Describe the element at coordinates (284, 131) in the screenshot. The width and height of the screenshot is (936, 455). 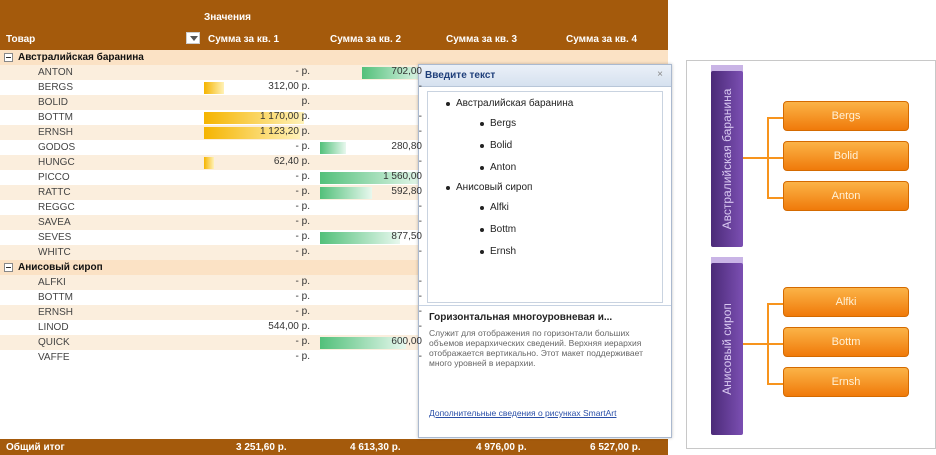
I see `q1-value: 1 123,20 р.` at that location.